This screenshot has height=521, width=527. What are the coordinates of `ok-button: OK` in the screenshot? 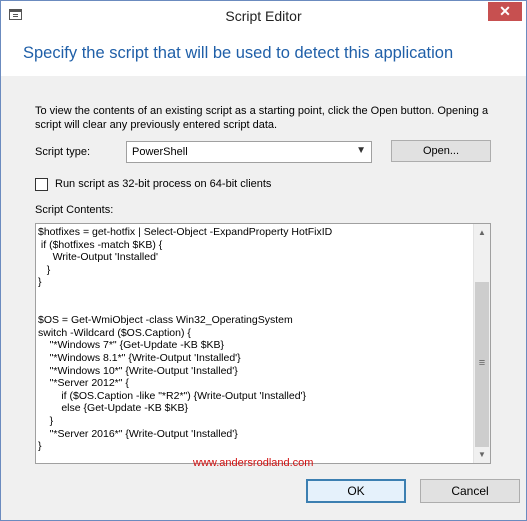 It's located at (356, 491).